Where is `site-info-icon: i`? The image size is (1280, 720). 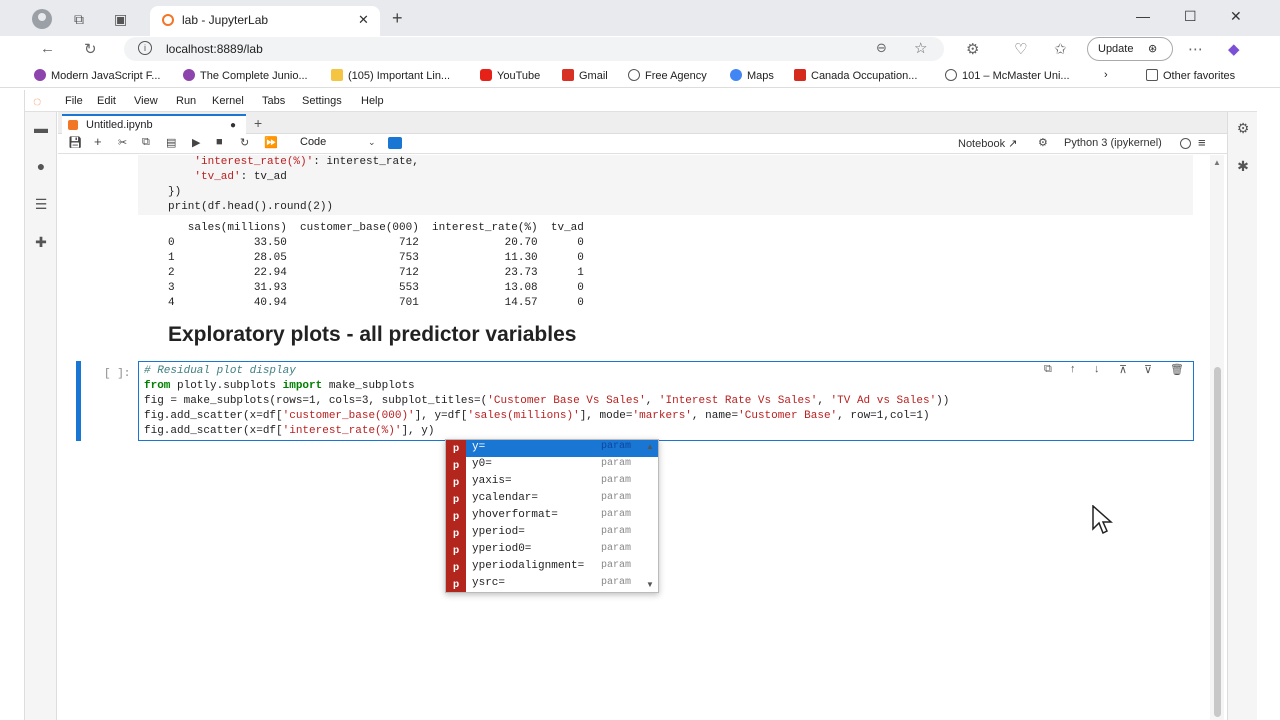
site-info-icon: i is located at coordinates (145, 48).